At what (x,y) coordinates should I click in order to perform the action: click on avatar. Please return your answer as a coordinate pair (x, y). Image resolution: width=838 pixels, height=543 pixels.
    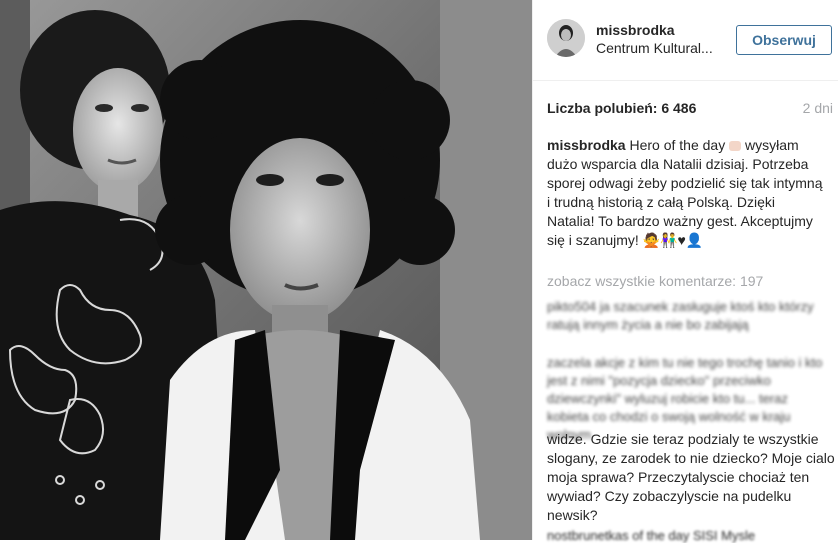
    Looking at the image, I should click on (566, 38).